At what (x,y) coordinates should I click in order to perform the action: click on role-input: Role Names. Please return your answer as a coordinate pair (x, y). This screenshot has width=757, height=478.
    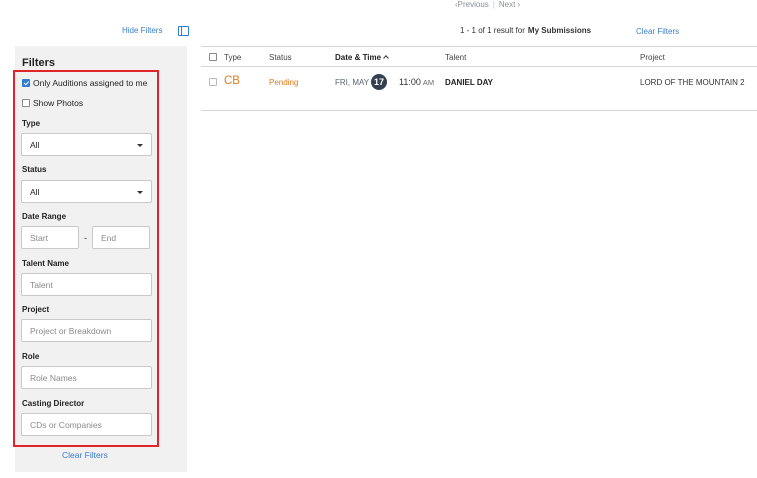
    Looking at the image, I should click on (86, 377).